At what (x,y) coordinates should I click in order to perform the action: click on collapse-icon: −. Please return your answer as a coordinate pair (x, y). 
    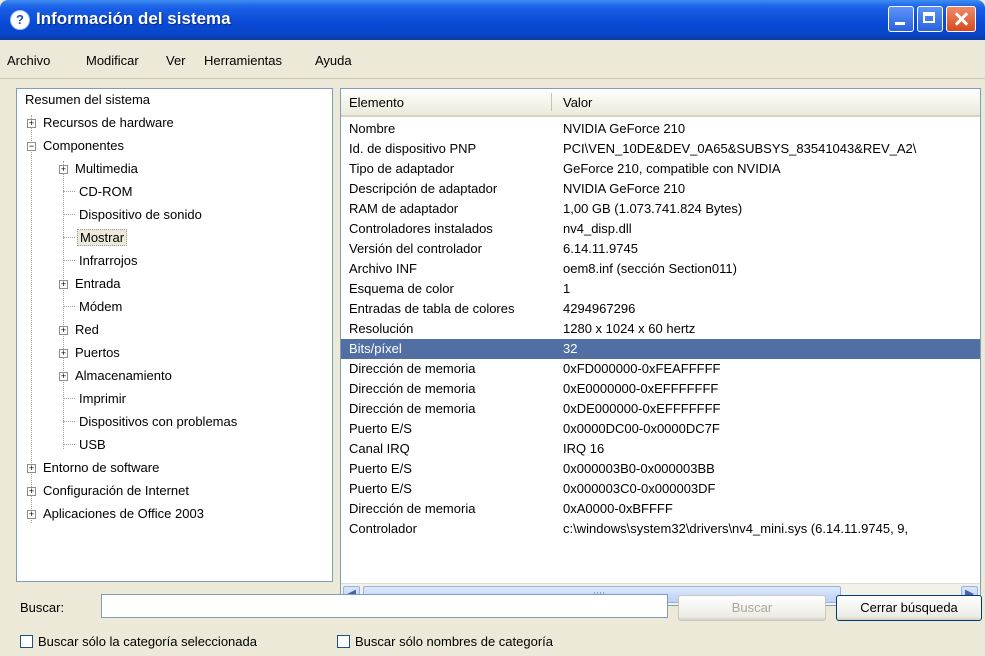
    Looking at the image, I should click on (31, 146).